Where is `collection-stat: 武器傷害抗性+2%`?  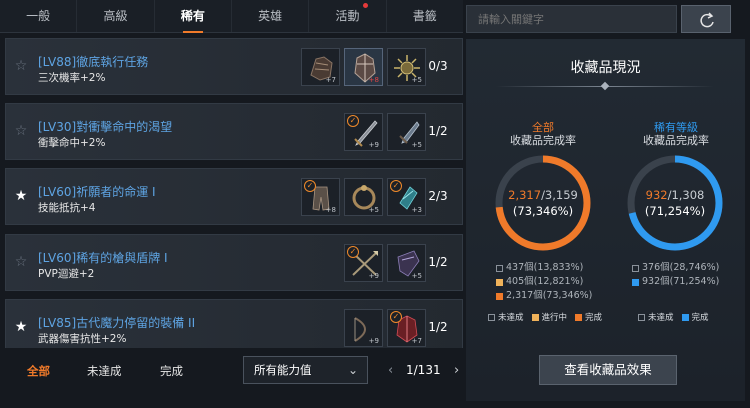 collection-stat: 武器傷害抗性+2% is located at coordinates (82, 339).